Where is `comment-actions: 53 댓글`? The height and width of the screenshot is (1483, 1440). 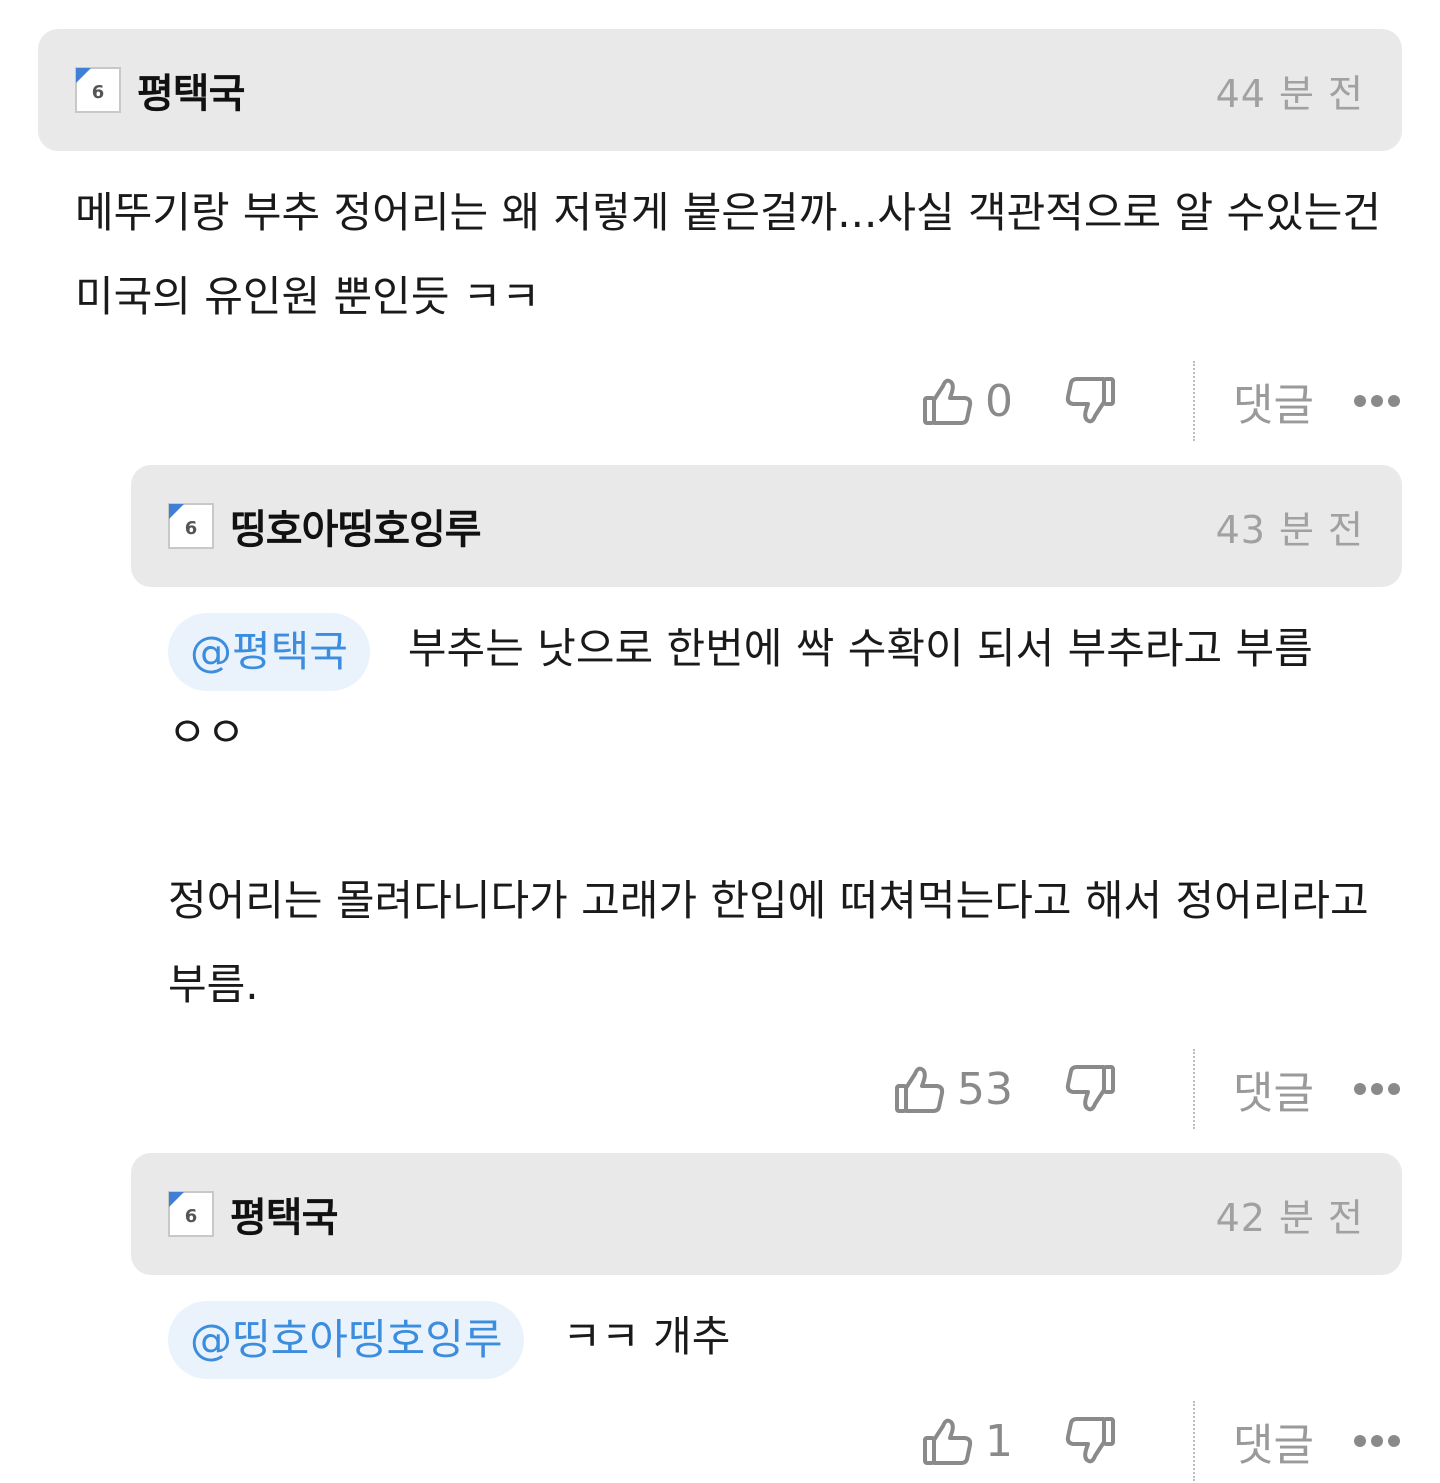 comment-actions: 53 댓글 is located at coordinates (766, 1089).